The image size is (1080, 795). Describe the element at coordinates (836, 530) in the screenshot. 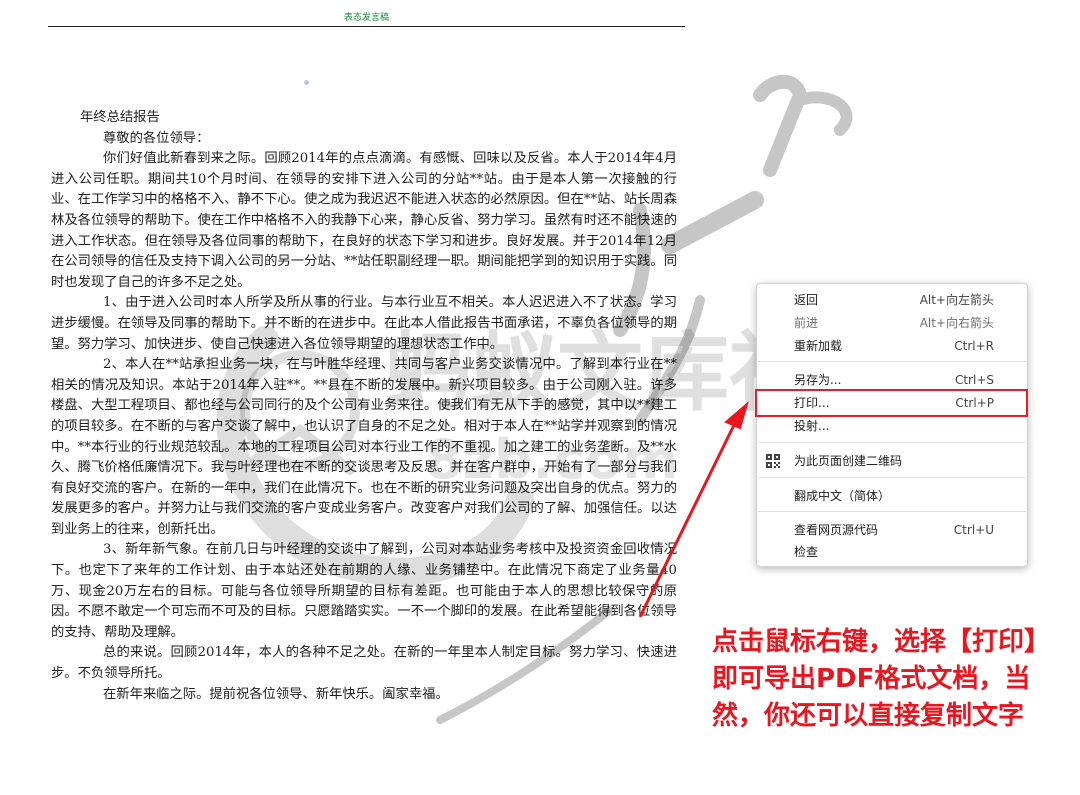

I see `menu-item-label: 查看网页源代码` at that location.